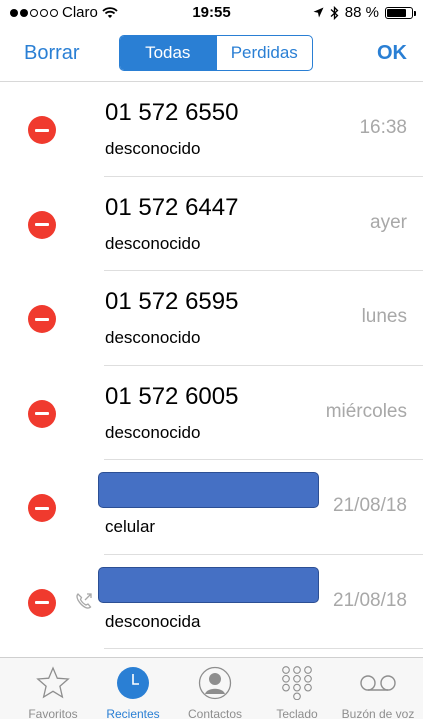 Image resolution: width=423 pixels, height=721 pixels. Describe the element at coordinates (215, 685) in the screenshot. I see `contact-icon` at that location.